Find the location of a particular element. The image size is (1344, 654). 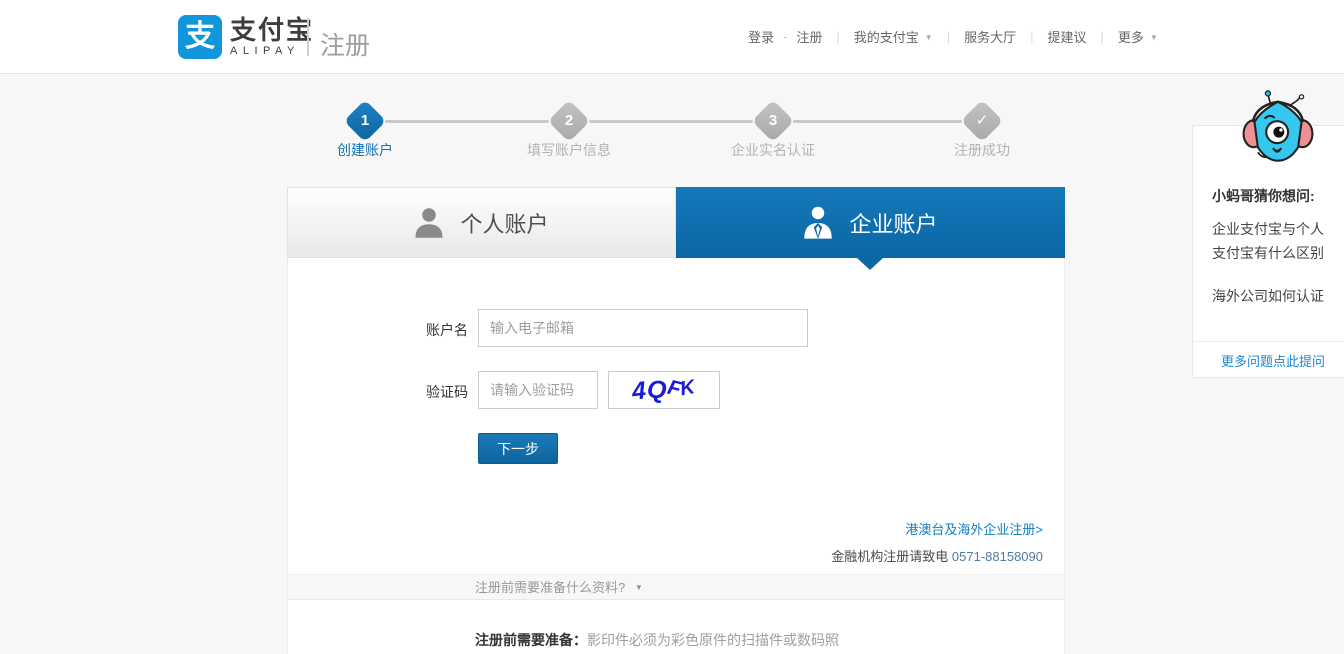

nav-login-link: 登录 is located at coordinates (761, 36).